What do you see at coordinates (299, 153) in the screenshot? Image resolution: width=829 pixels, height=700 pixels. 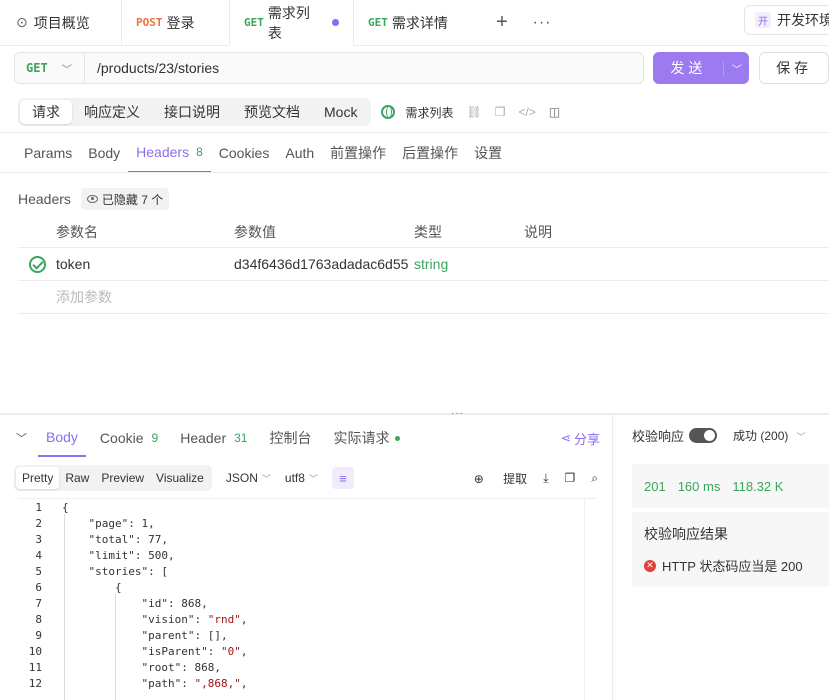 I see `tab-auth: Auth` at bounding box center [299, 153].